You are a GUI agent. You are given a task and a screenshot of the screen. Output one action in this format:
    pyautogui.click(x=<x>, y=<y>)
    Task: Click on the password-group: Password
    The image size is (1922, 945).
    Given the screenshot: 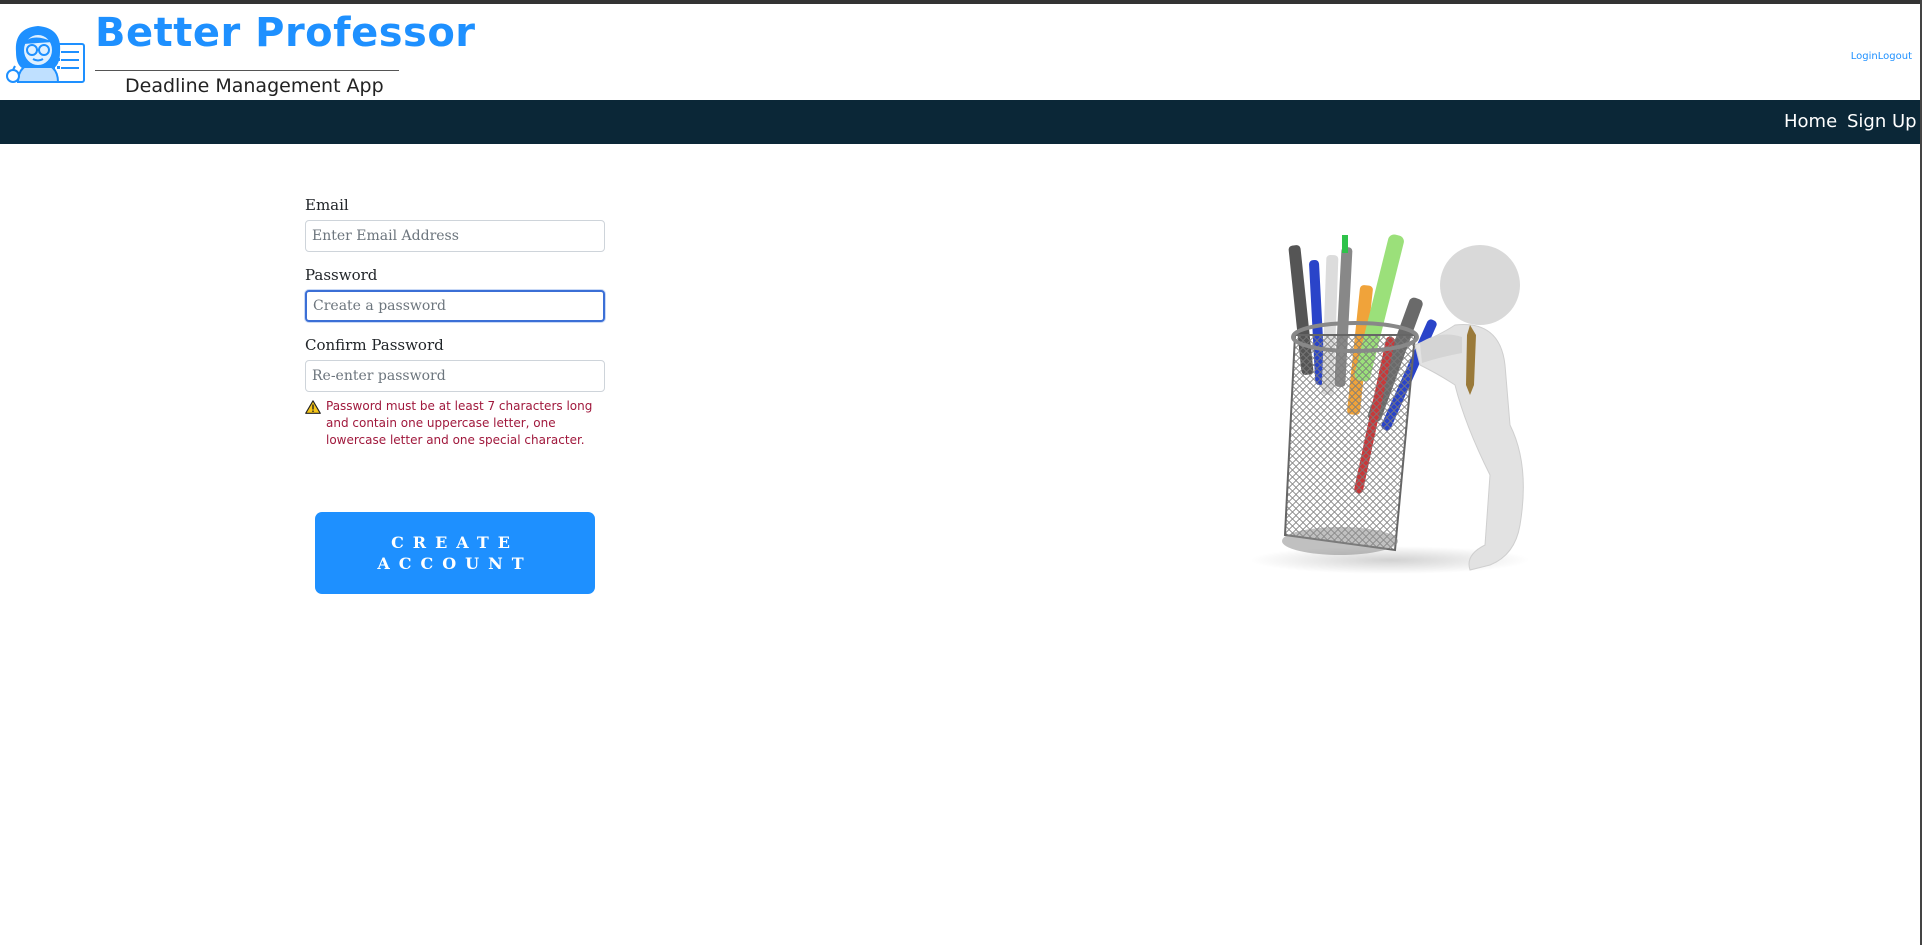 What is the action you would take?
    pyautogui.click(x=455, y=294)
    